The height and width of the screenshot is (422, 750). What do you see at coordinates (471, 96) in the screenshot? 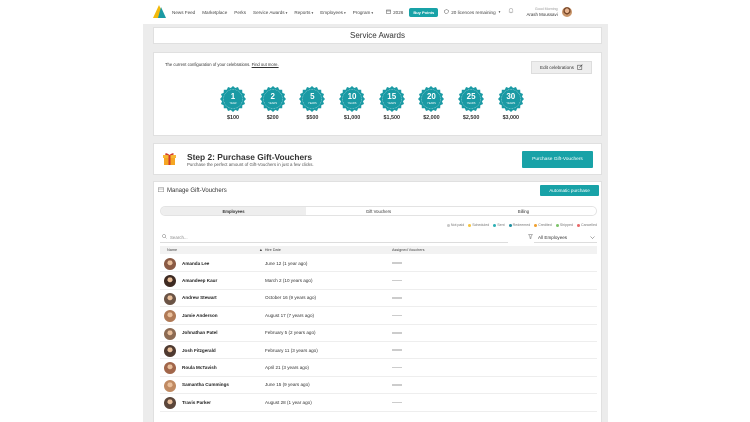
I see `badge-years: 25` at bounding box center [471, 96].